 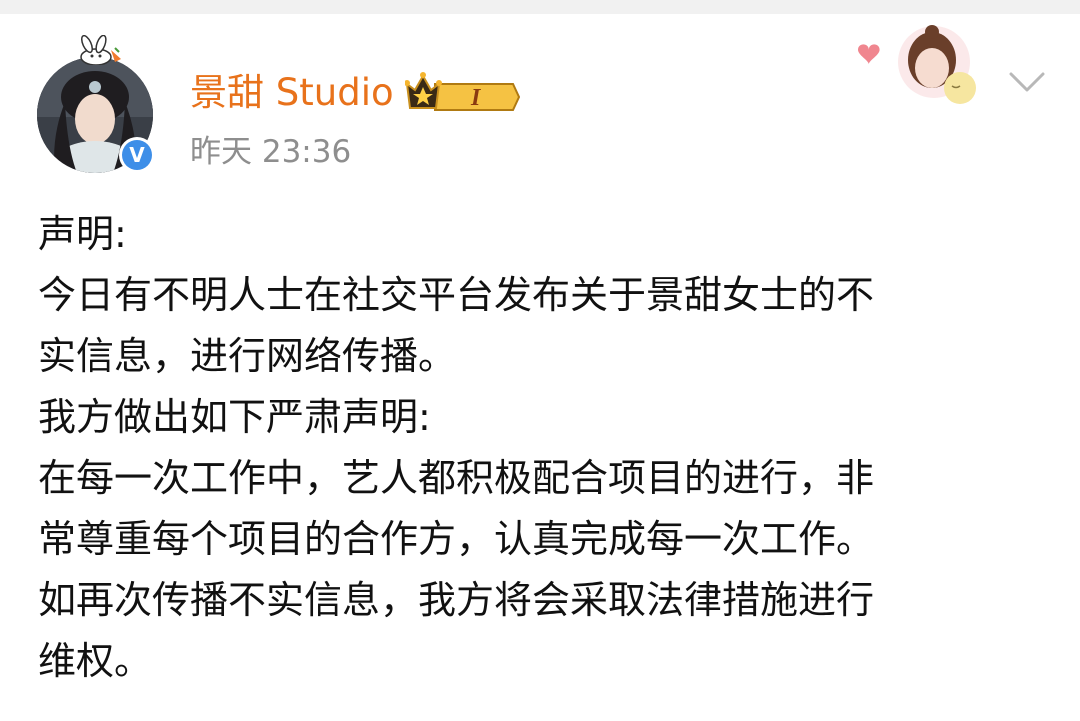 I want to click on member-badge: I, so click(x=462, y=93).